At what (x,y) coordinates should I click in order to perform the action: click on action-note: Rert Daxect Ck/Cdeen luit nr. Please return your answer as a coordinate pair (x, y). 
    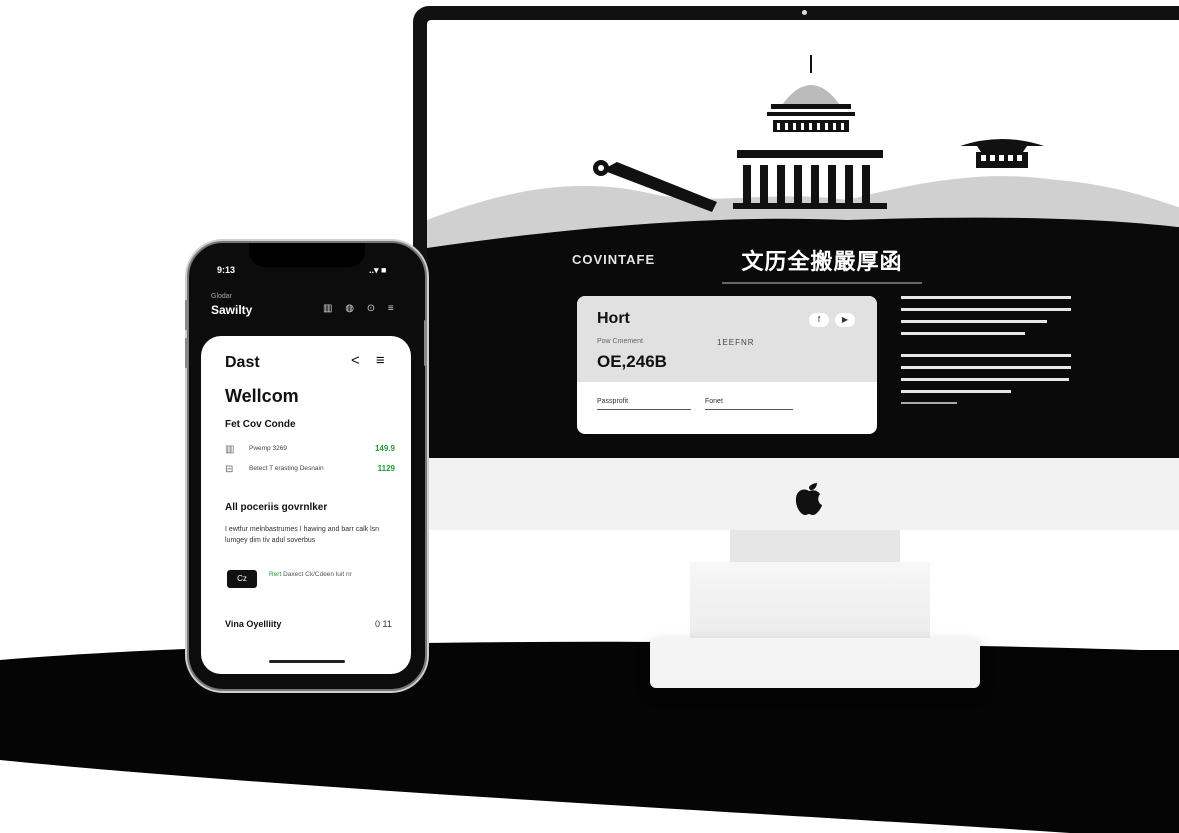
    Looking at the image, I should click on (324, 574).